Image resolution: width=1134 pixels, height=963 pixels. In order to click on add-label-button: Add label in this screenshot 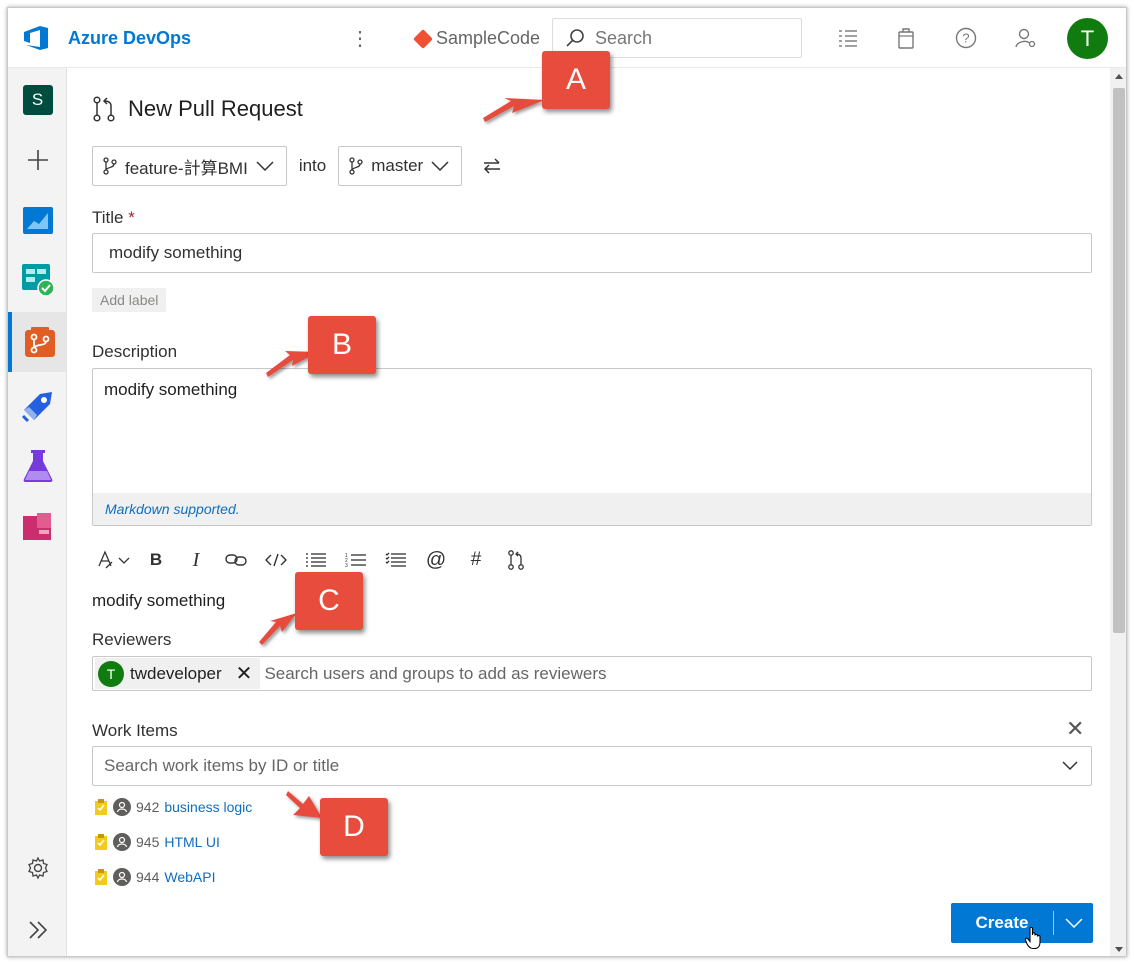, I will do `click(129, 300)`.